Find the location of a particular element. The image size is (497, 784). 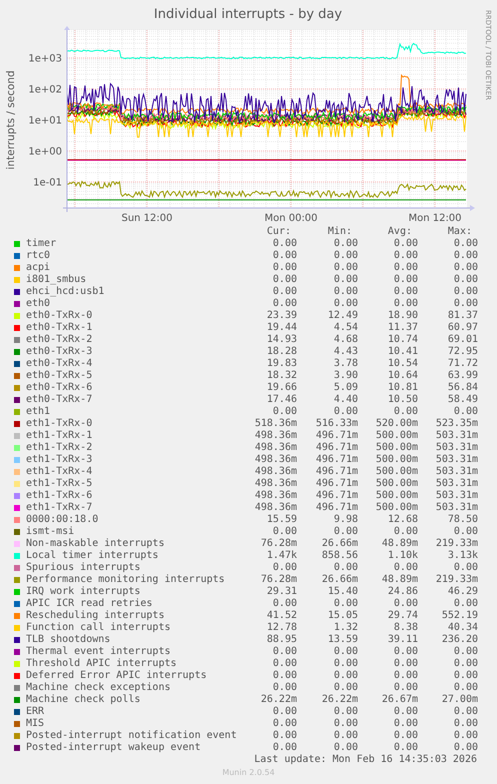

y-axis-label: interrupts / second is located at coordinates (11, 120).